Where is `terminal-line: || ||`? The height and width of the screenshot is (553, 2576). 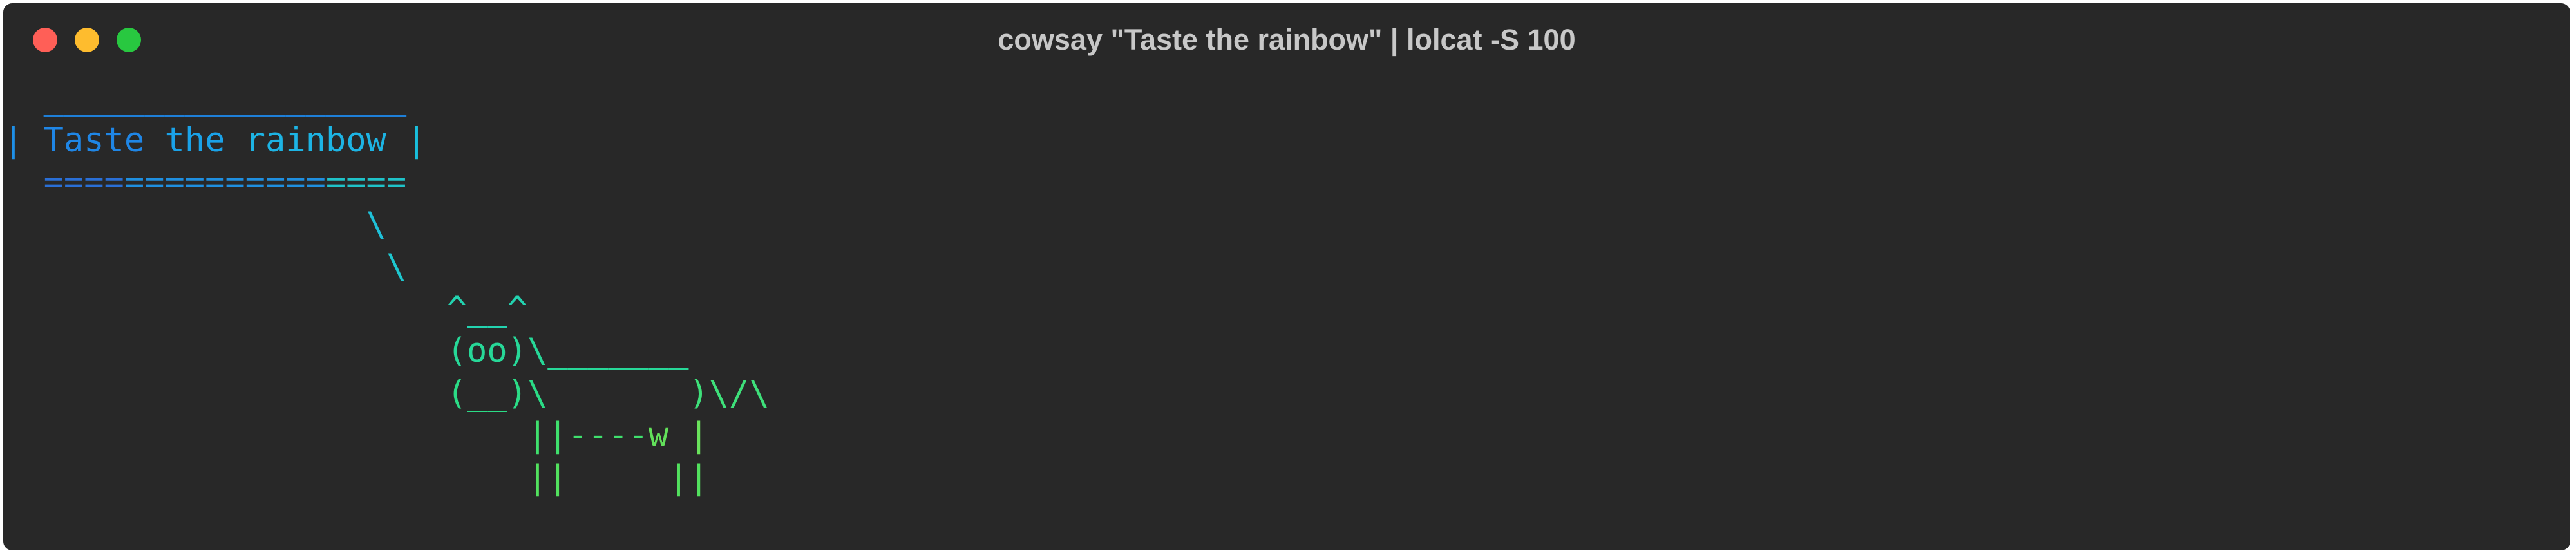 terminal-line: || || is located at coordinates (386, 478).